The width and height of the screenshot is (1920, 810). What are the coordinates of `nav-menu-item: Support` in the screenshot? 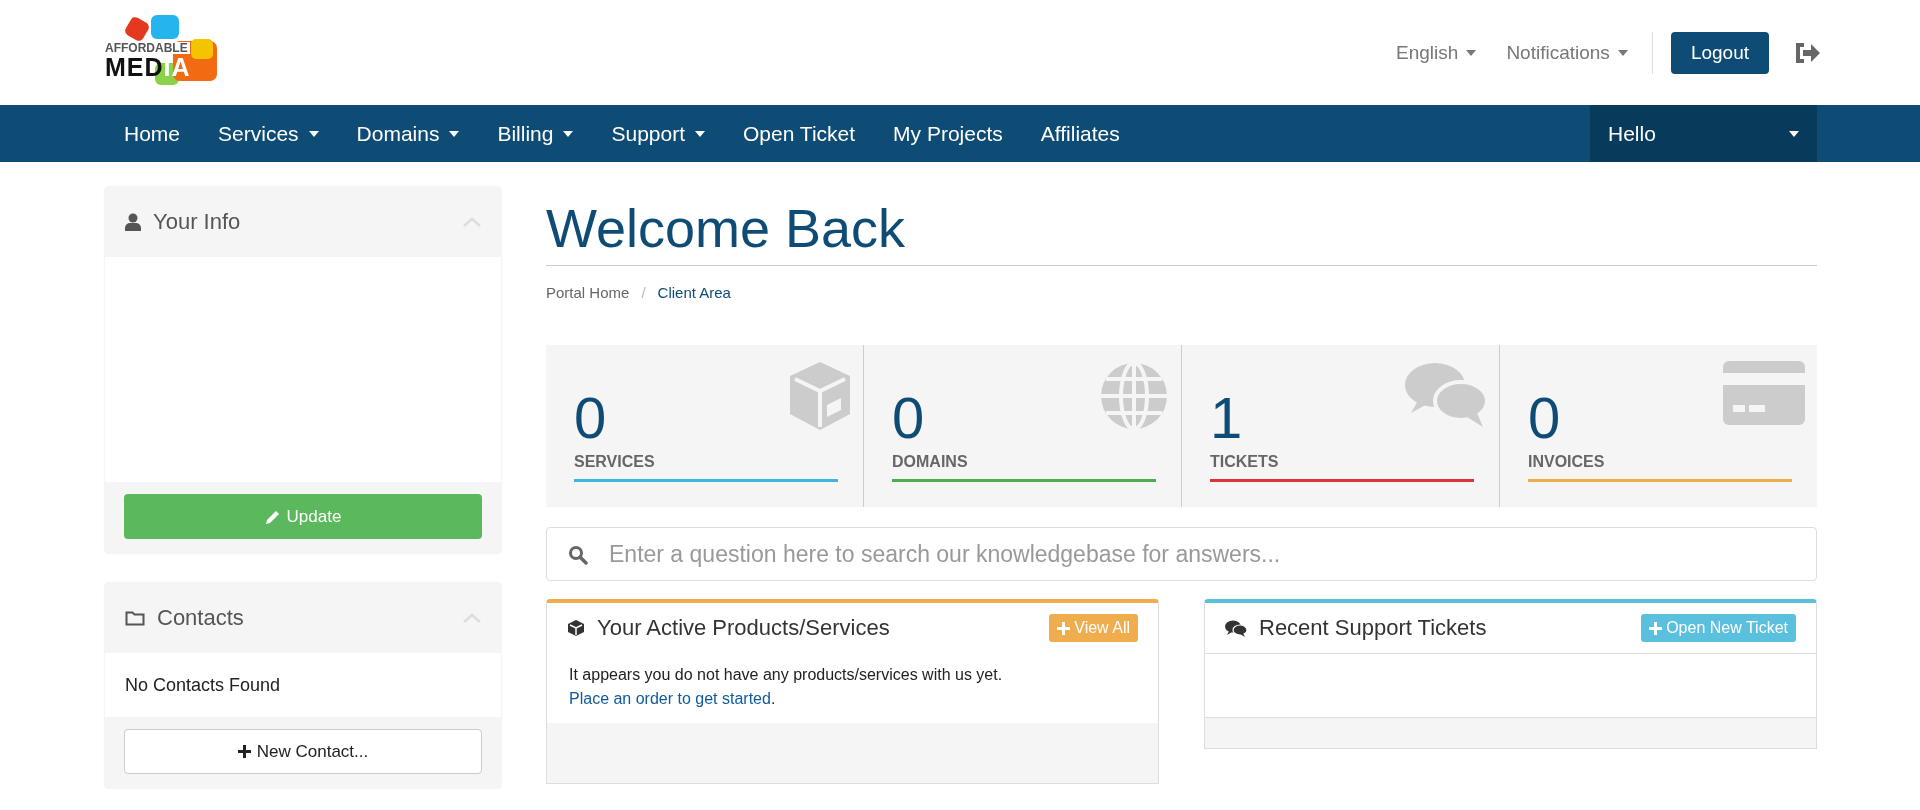 It's located at (658, 133).